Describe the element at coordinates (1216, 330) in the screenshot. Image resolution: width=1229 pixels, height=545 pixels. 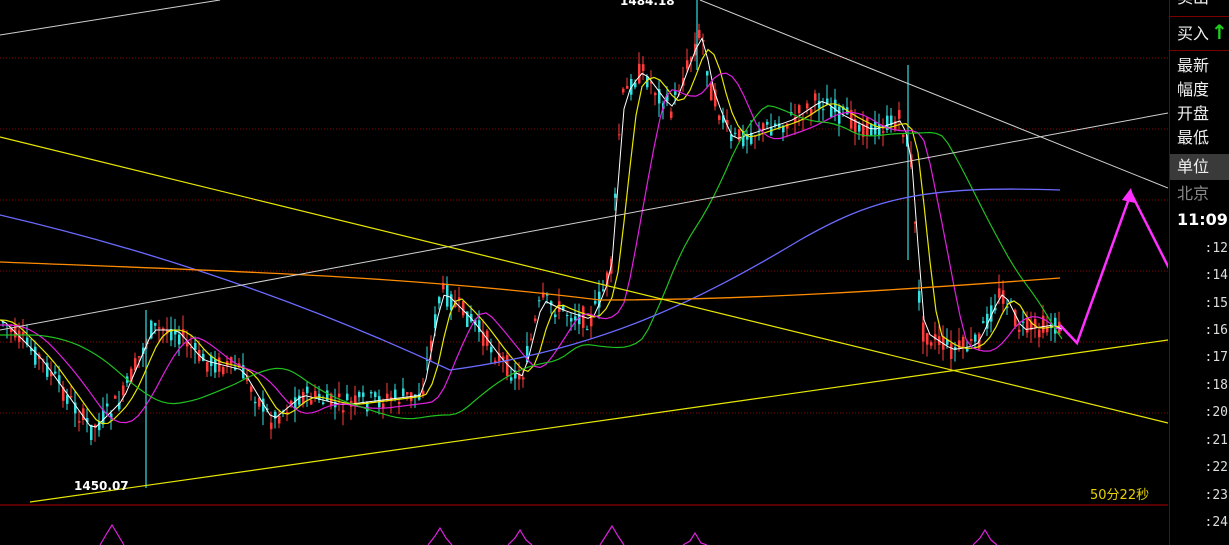
I see `time-tick: :16` at that location.